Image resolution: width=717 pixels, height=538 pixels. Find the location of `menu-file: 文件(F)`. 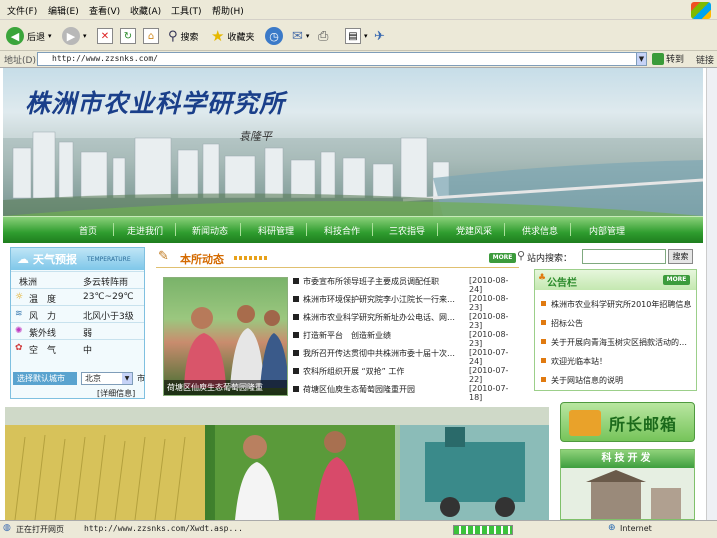

menu-file: 文件(F) is located at coordinates (22, 10).